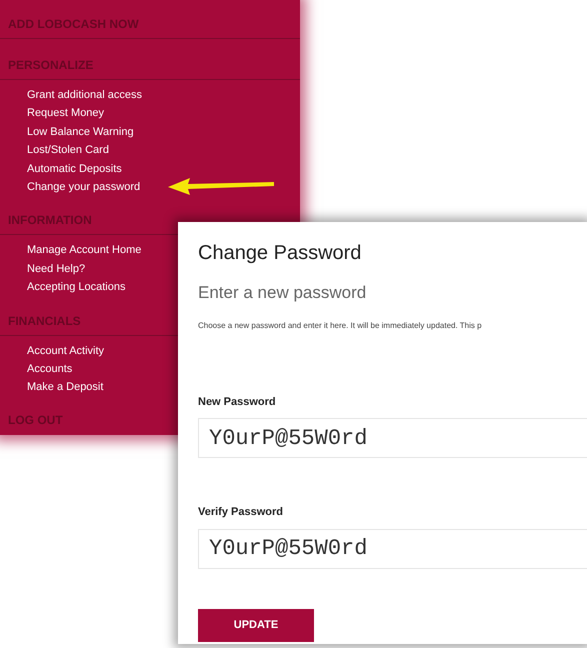  I want to click on menu-link: Request Money, so click(65, 113).